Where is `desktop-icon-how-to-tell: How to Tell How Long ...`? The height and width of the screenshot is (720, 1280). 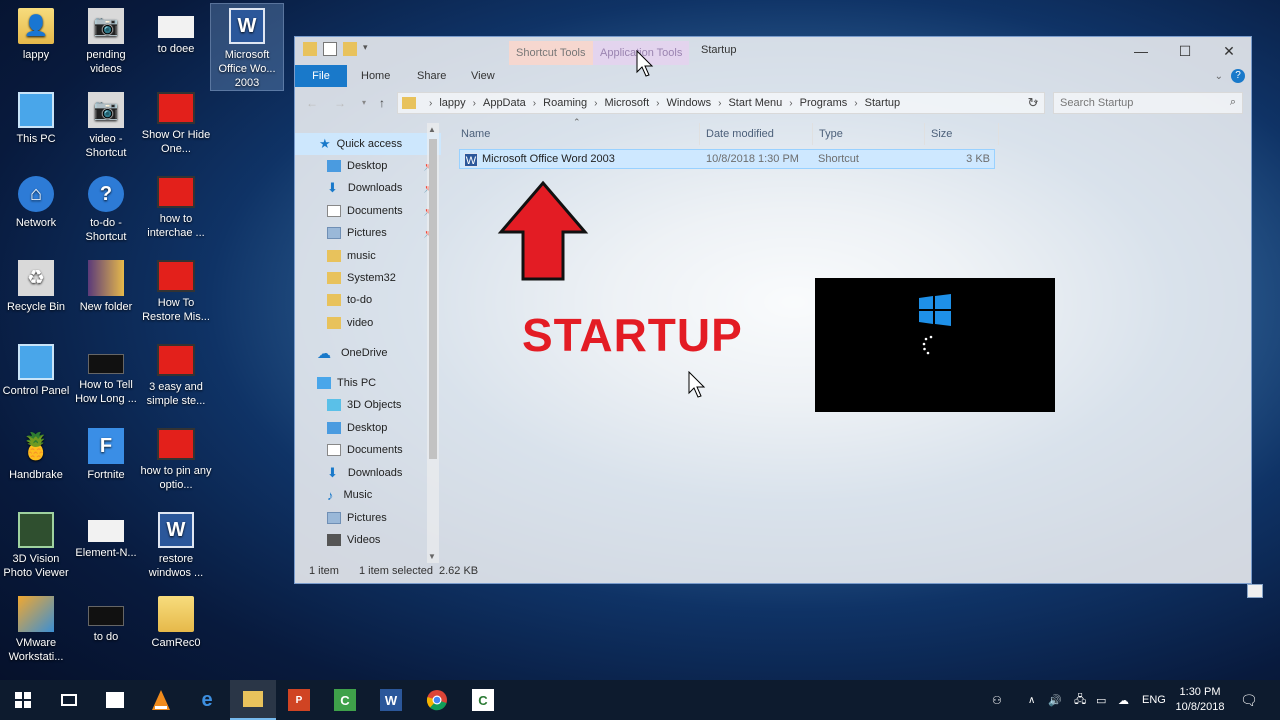 desktop-icon-how-to-tell: How to Tell How Long ... is located at coordinates (106, 375).